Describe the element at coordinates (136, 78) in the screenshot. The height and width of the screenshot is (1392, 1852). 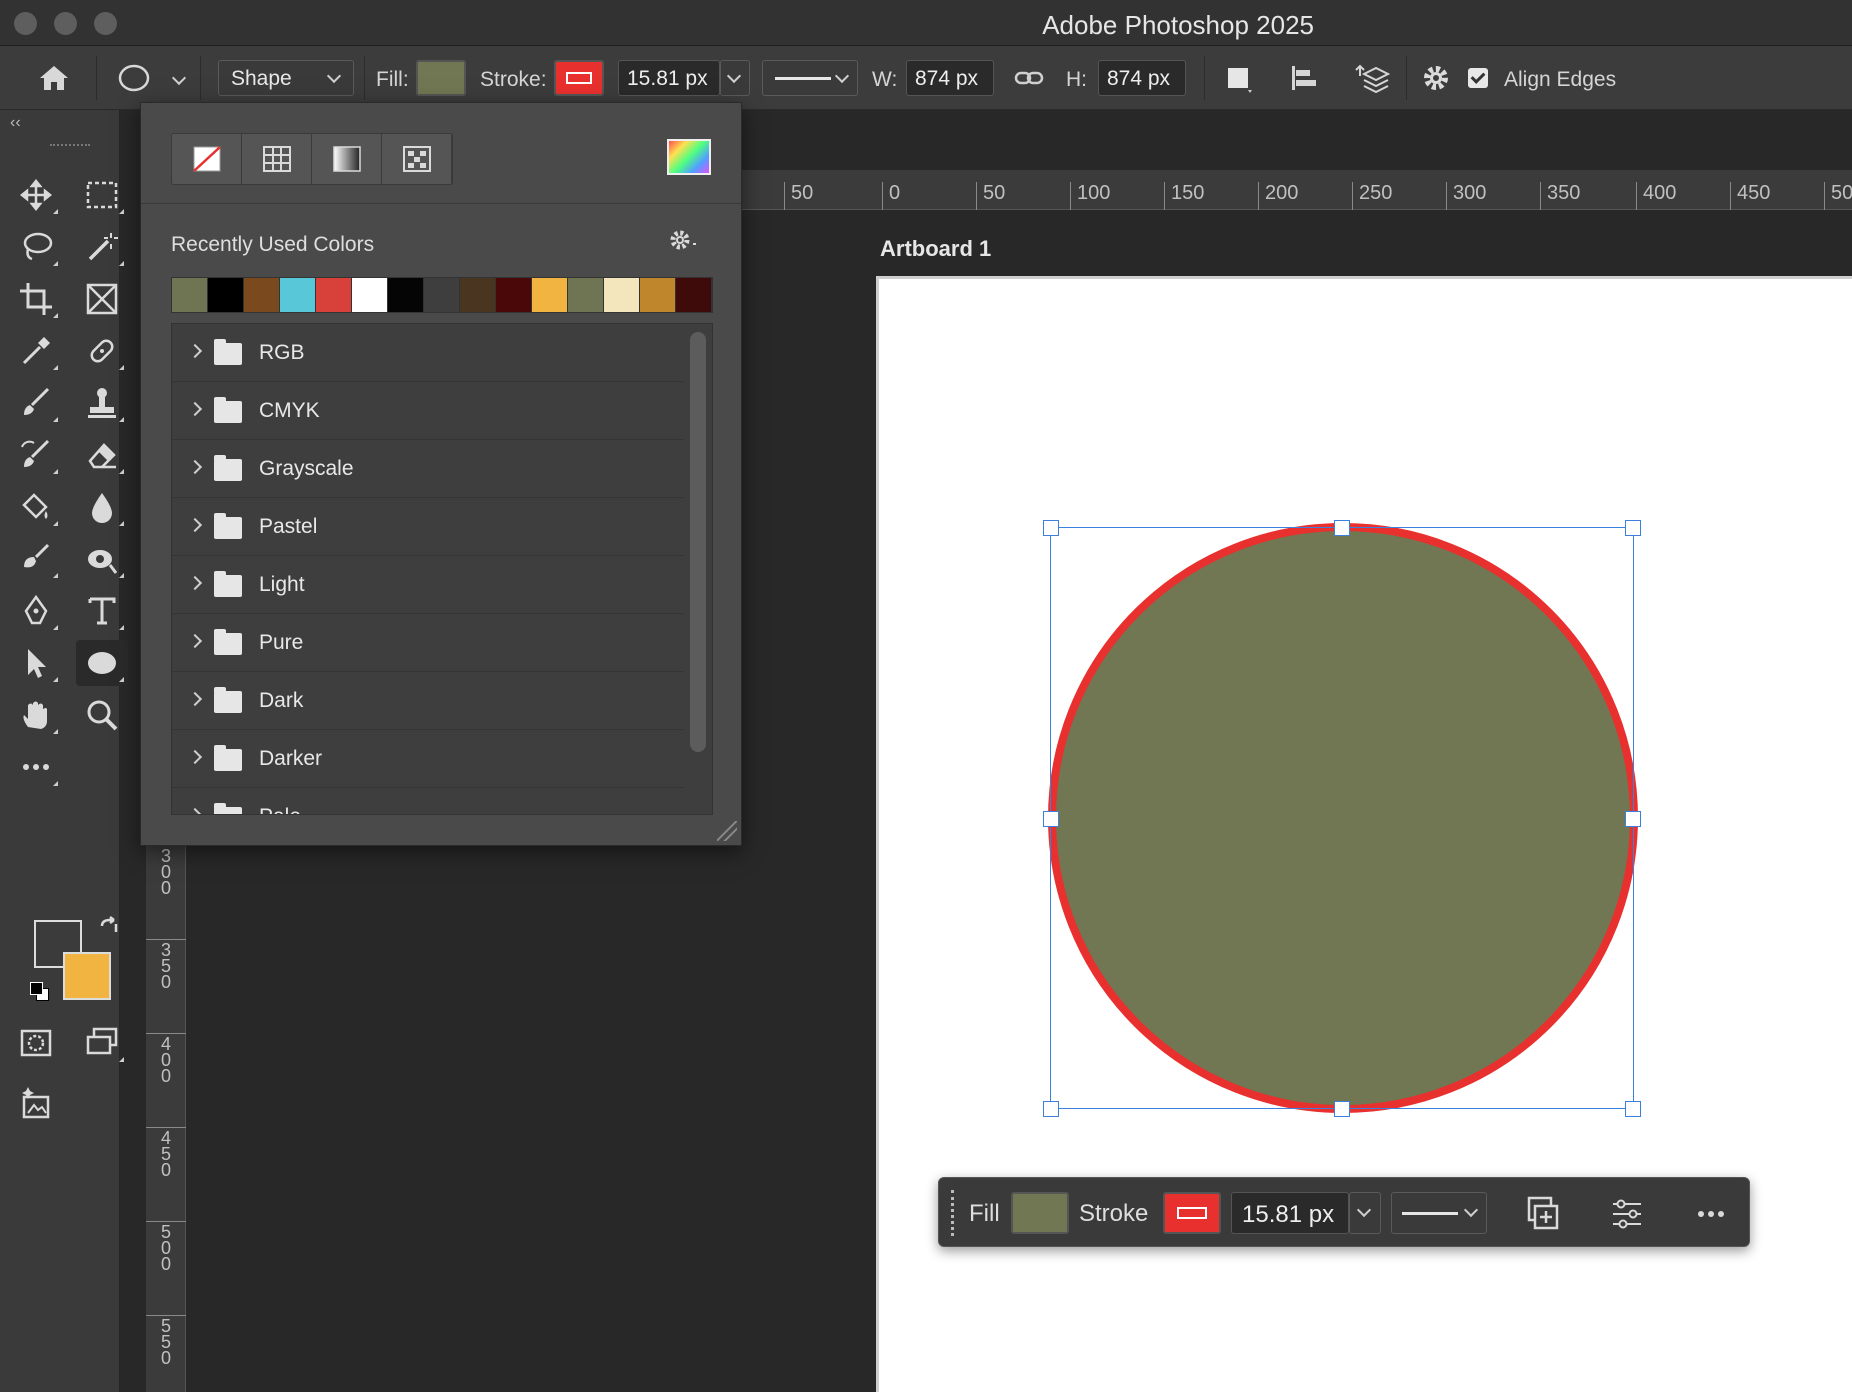
I see `ellipse-tool-preset-icon` at that location.